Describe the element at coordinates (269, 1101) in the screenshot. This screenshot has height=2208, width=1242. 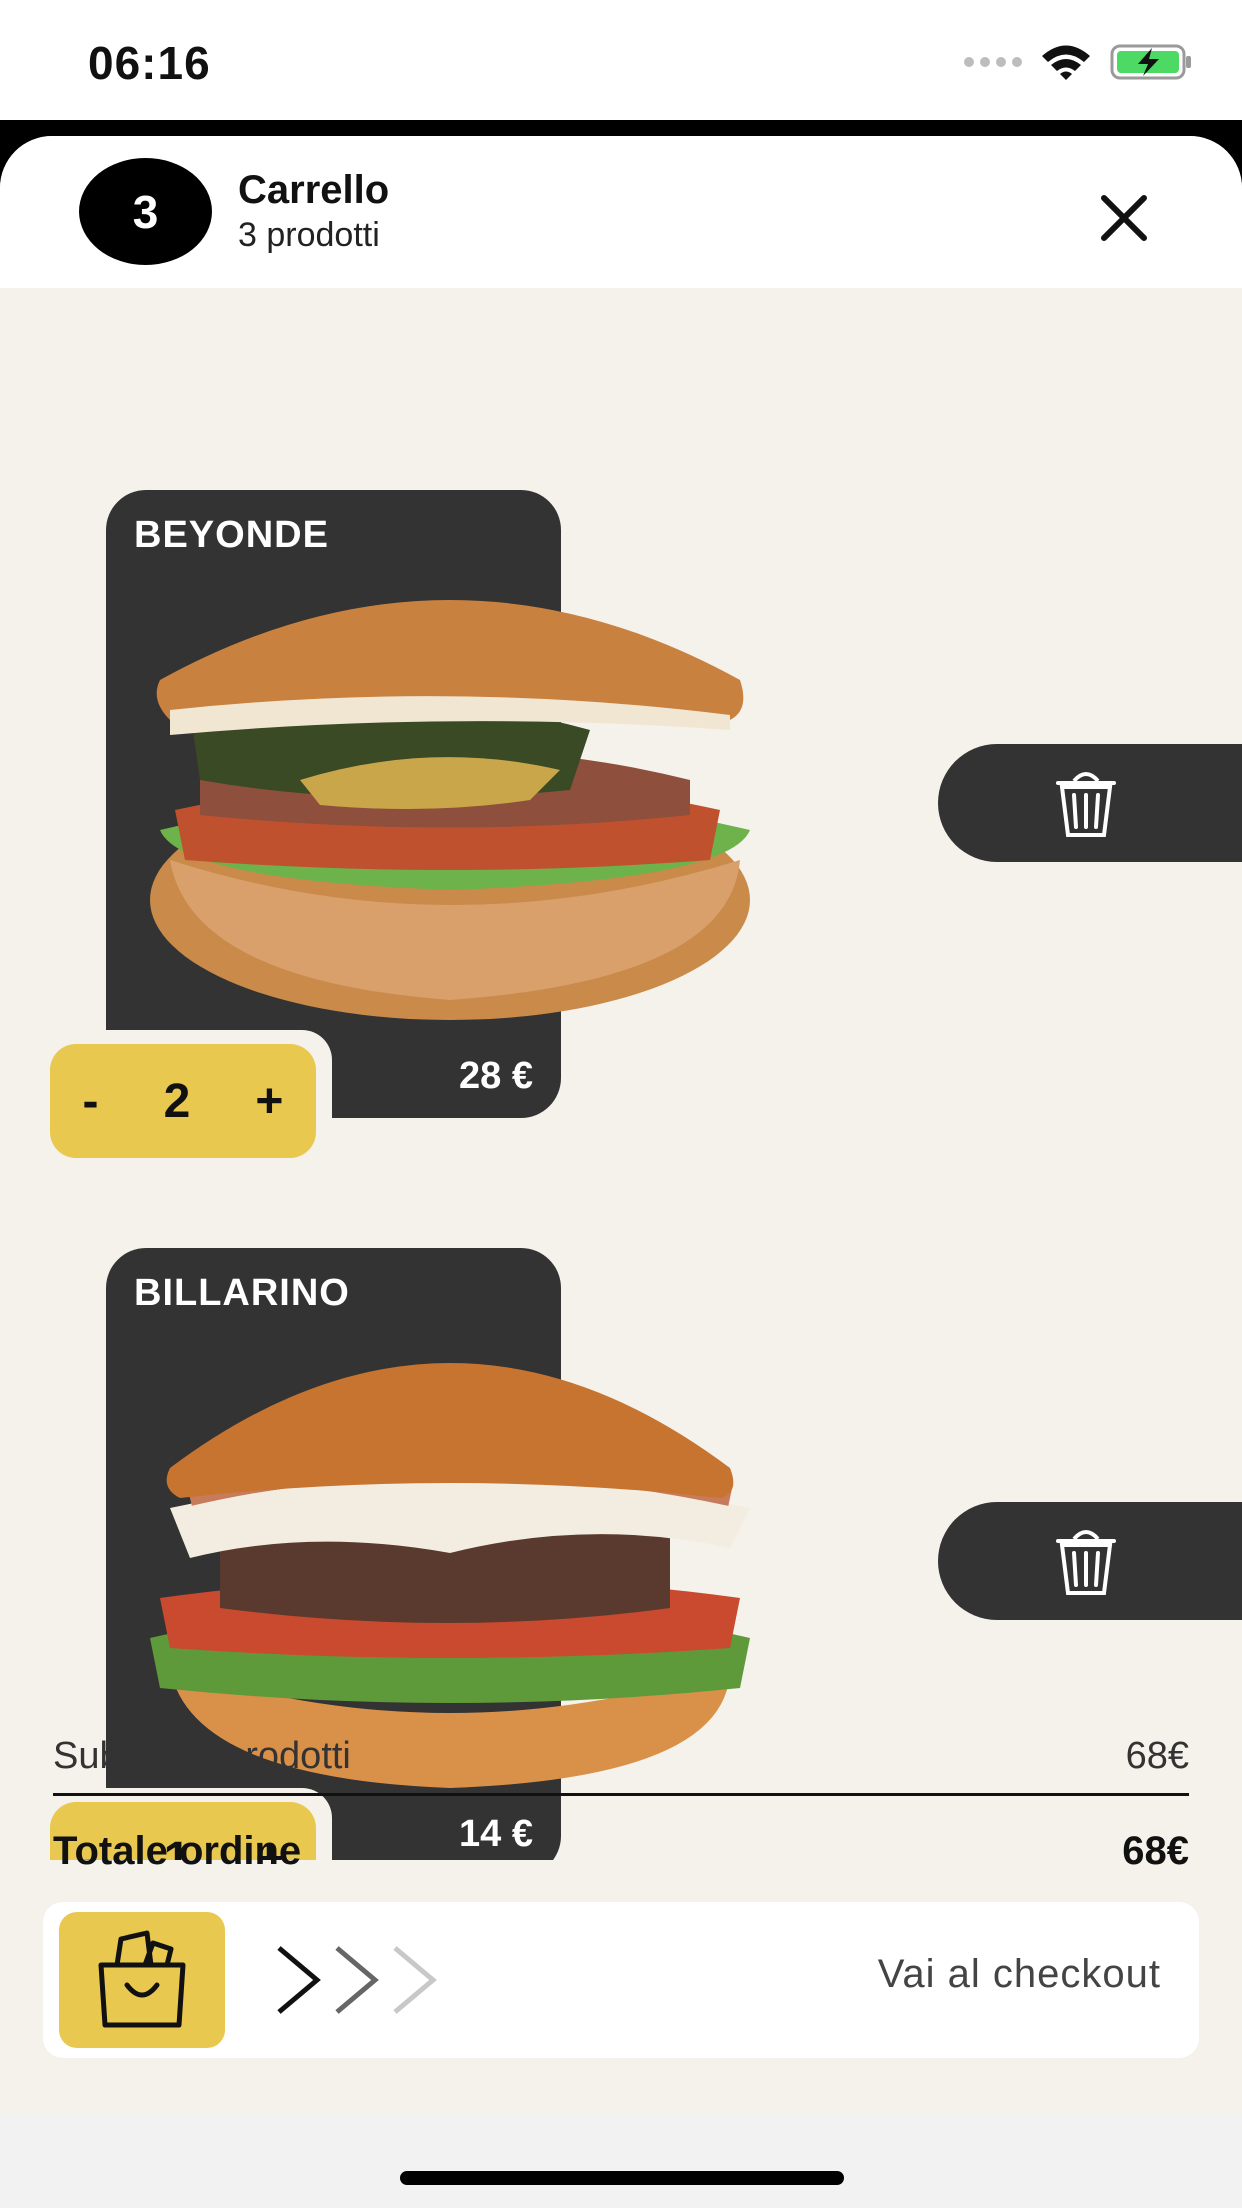
I see `increase-quantity-button: +` at that location.